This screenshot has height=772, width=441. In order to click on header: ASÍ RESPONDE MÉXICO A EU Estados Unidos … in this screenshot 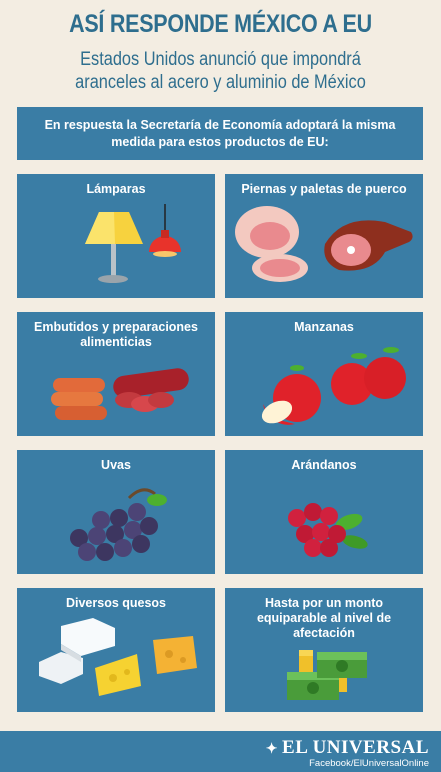, I will do `click(220, 52)`.